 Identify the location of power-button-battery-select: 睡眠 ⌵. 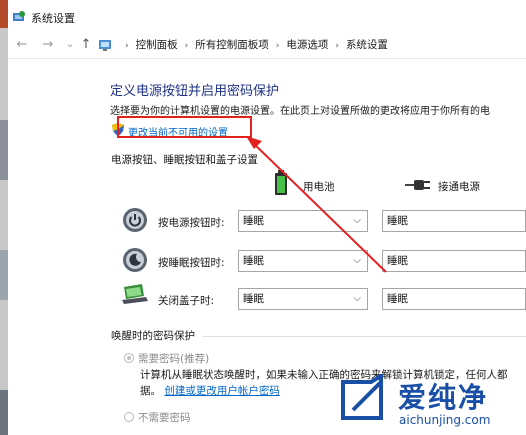
(303, 221).